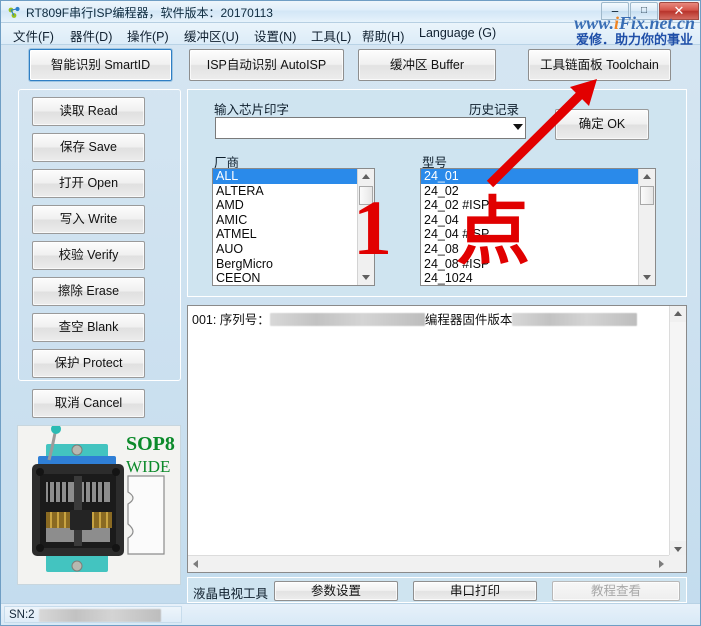 This screenshot has height=626, width=701. What do you see at coordinates (372, 227) in the screenshot?
I see `step-1-marker: 1` at bounding box center [372, 227].